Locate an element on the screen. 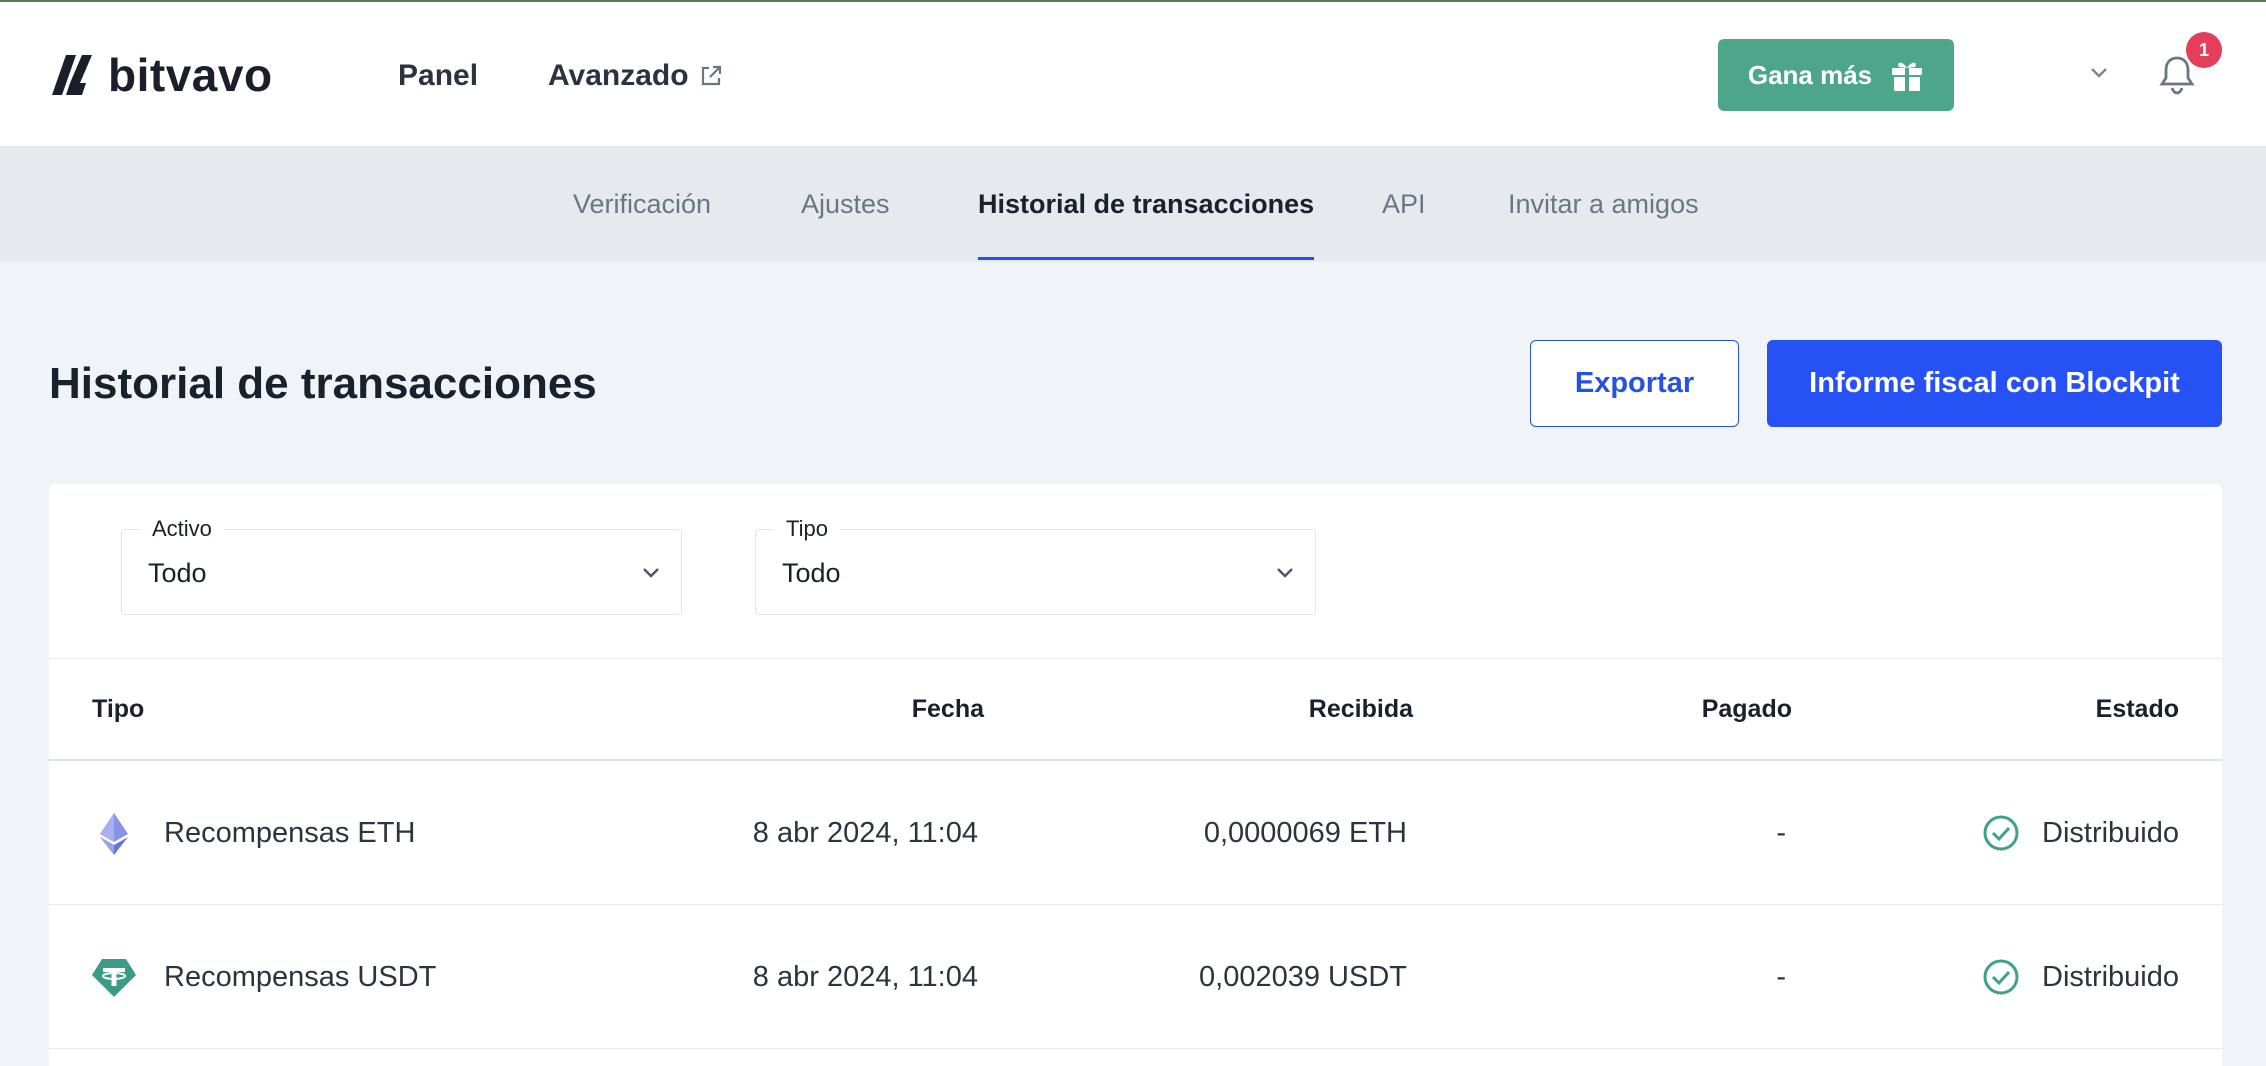 Image resolution: width=2266 pixels, height=1066 pixels. blockpit-tax-report-button: Informe fiscal con Blockpit is located at coordinates (1994, 383).